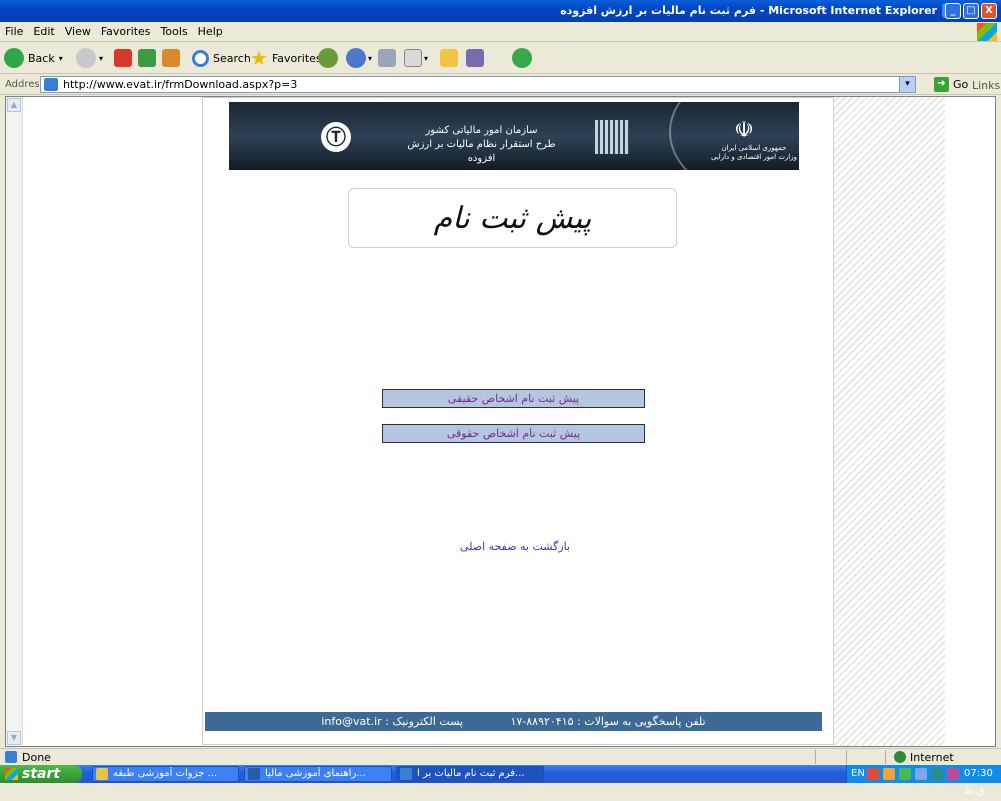  What do you see at coordinates (513, 433) in the screenshot?
I see `pre-register-legal-persons-button: پیش ثبت نام اشخاص حقوقی` at bounding box center [513, 433].